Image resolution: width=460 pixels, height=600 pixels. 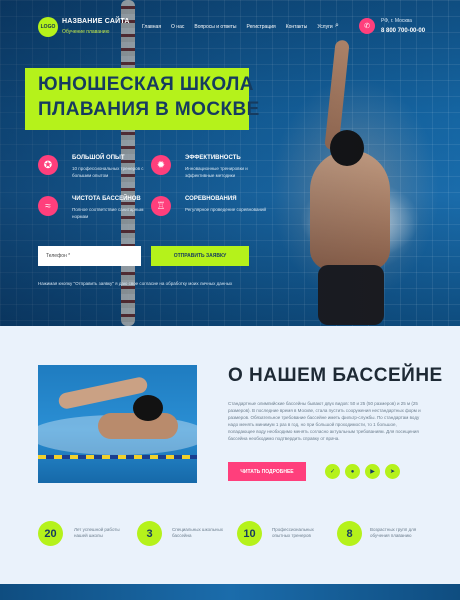 What do you see at coordinates (297, 27) in the screenshot?
I see `nav-contacts: Контакты` at bounding box center [297, 27].